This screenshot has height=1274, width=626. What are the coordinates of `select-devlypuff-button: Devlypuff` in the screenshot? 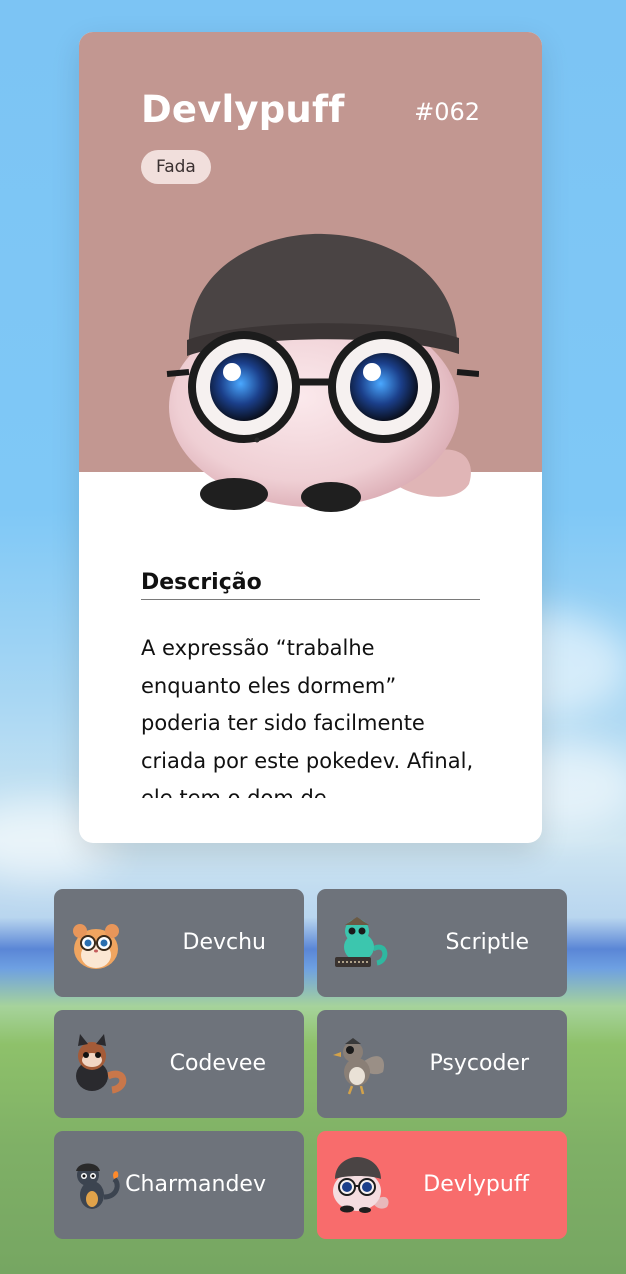 It's located at (442, 1185).